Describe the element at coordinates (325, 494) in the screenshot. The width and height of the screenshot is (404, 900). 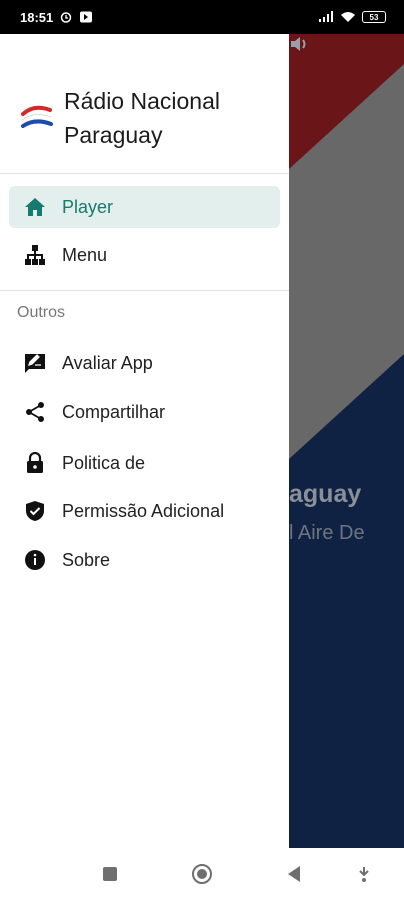
I see `background-station-title: aguay` at that location.